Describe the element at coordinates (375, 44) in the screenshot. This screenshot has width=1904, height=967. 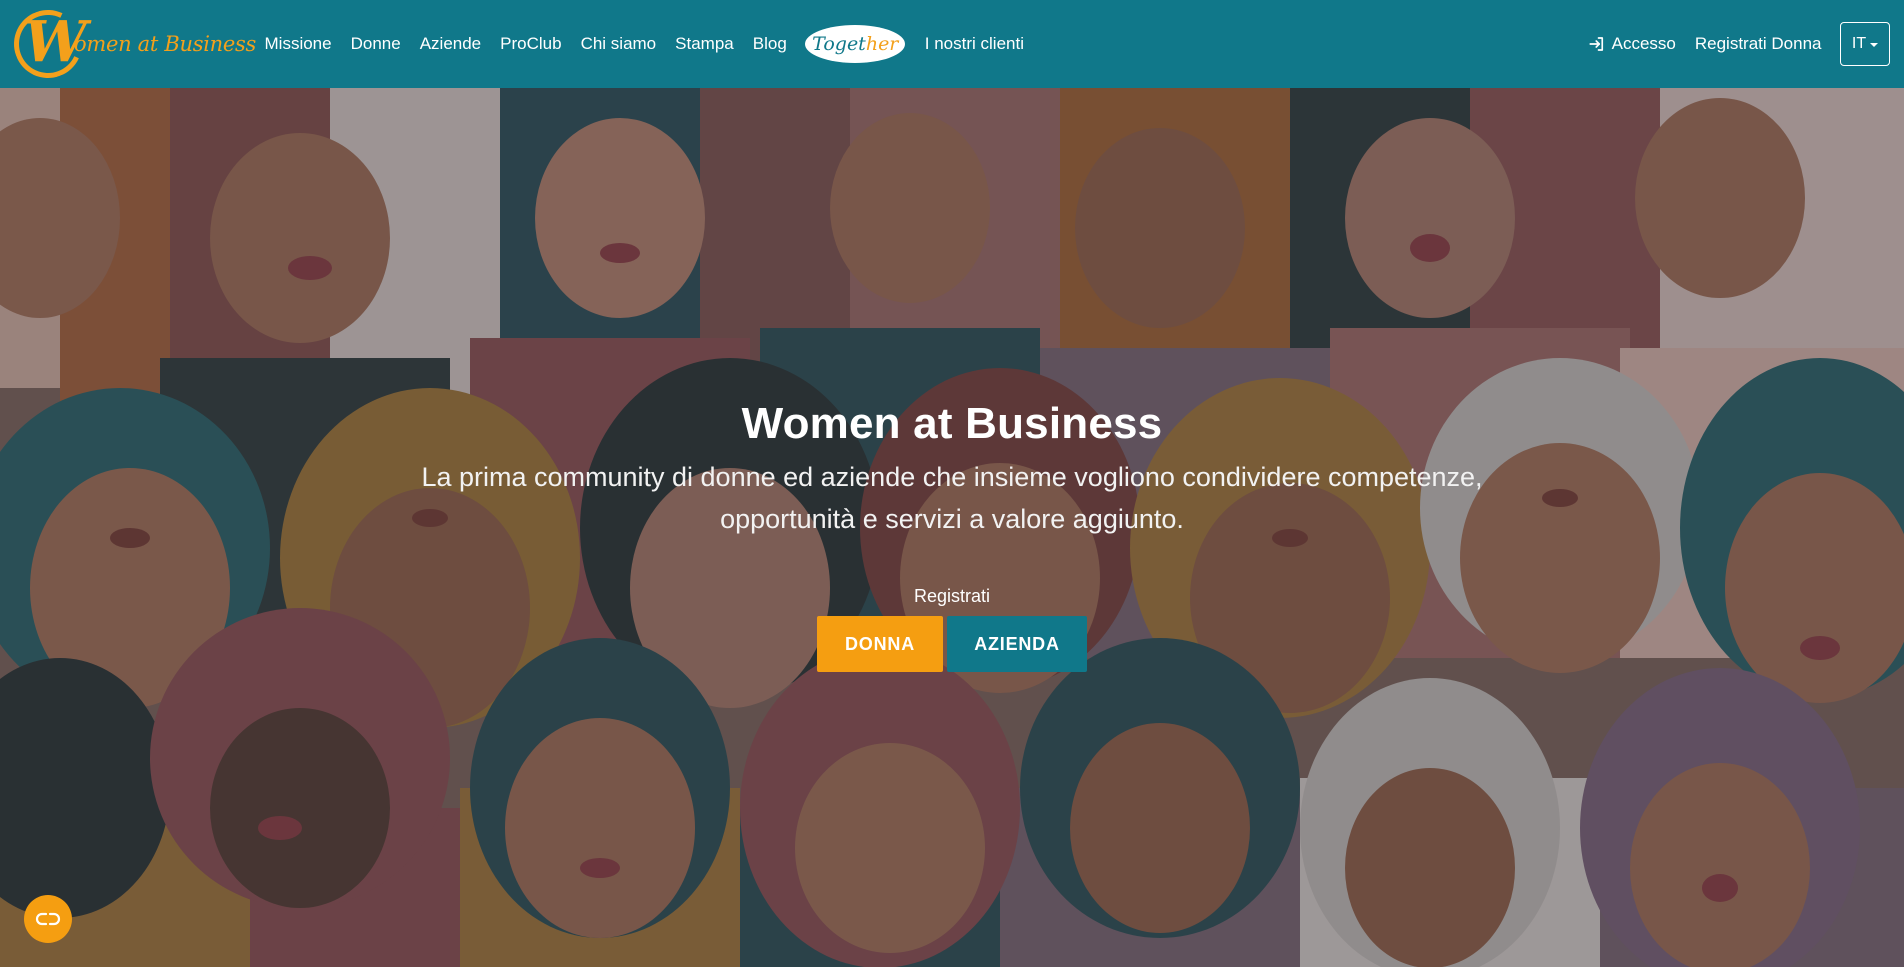
I see `nav-donne: Donne` at that location.